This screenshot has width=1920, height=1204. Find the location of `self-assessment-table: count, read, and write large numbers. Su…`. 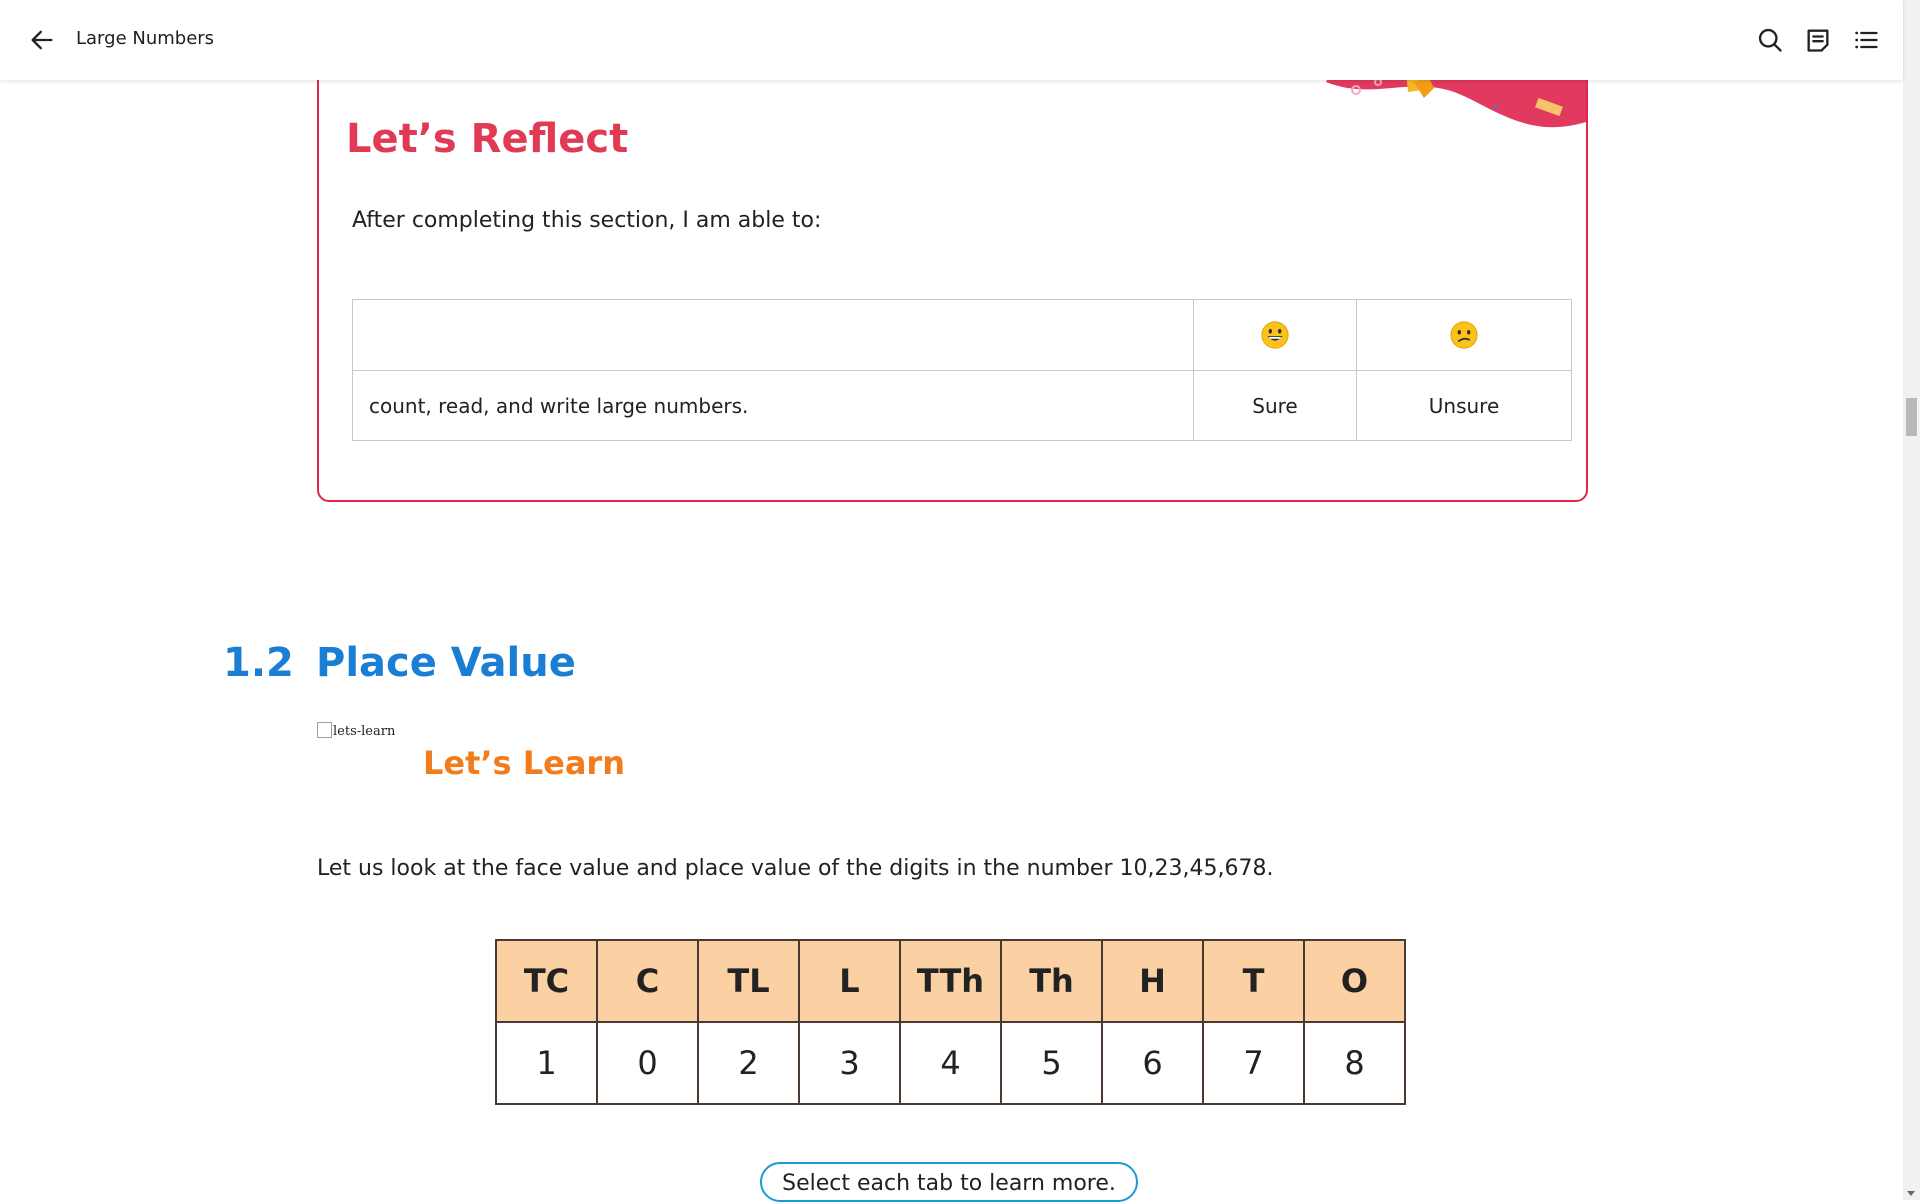

self-assessment-table: count, read, and write large numbers. Su… is located at coordinates (962, 370).